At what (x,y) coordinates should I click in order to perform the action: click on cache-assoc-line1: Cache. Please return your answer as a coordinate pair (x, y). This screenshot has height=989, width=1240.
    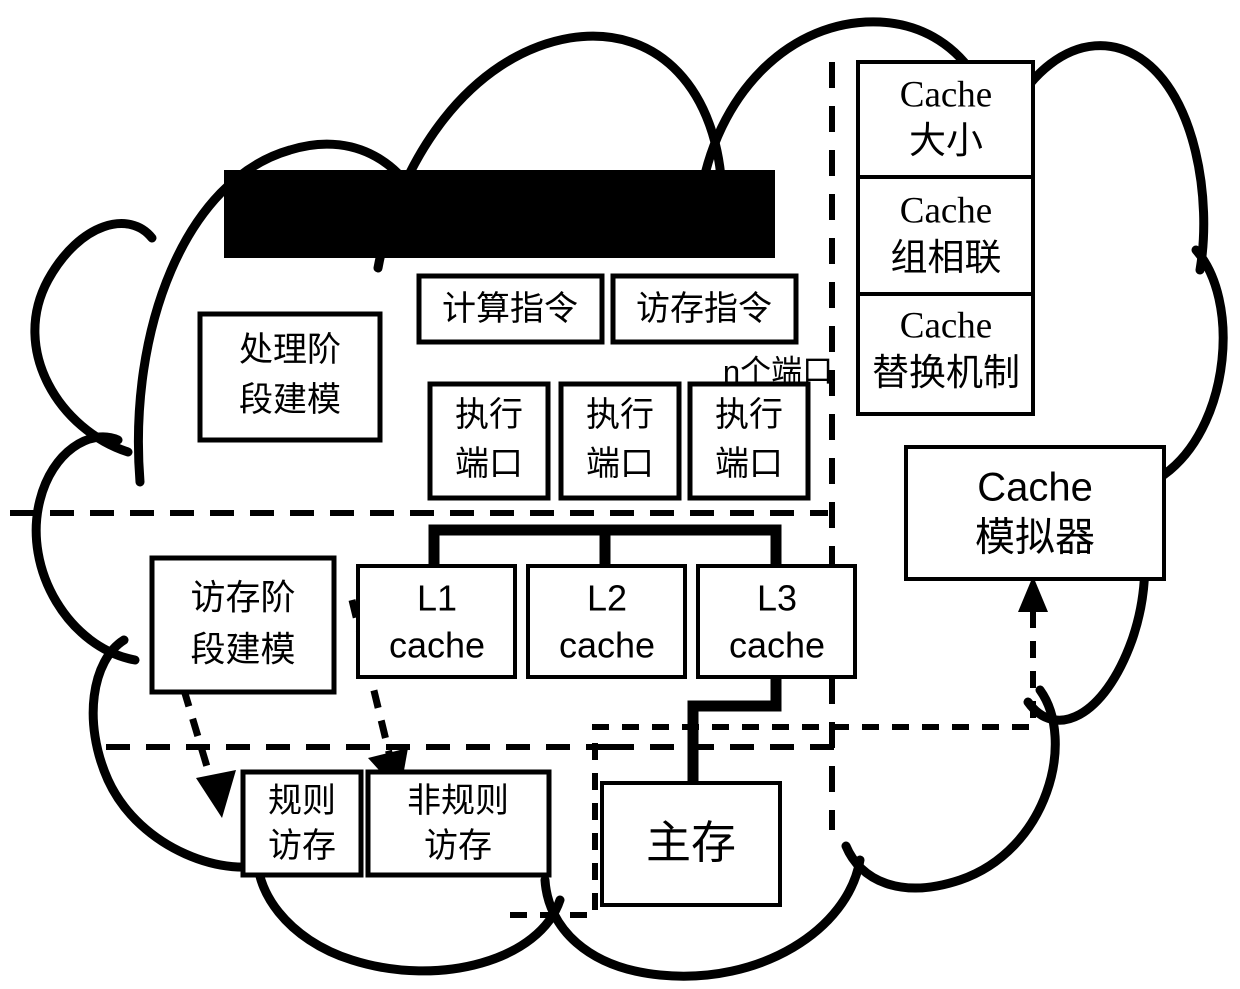
    Looking at the image, I should click on (946, 210).